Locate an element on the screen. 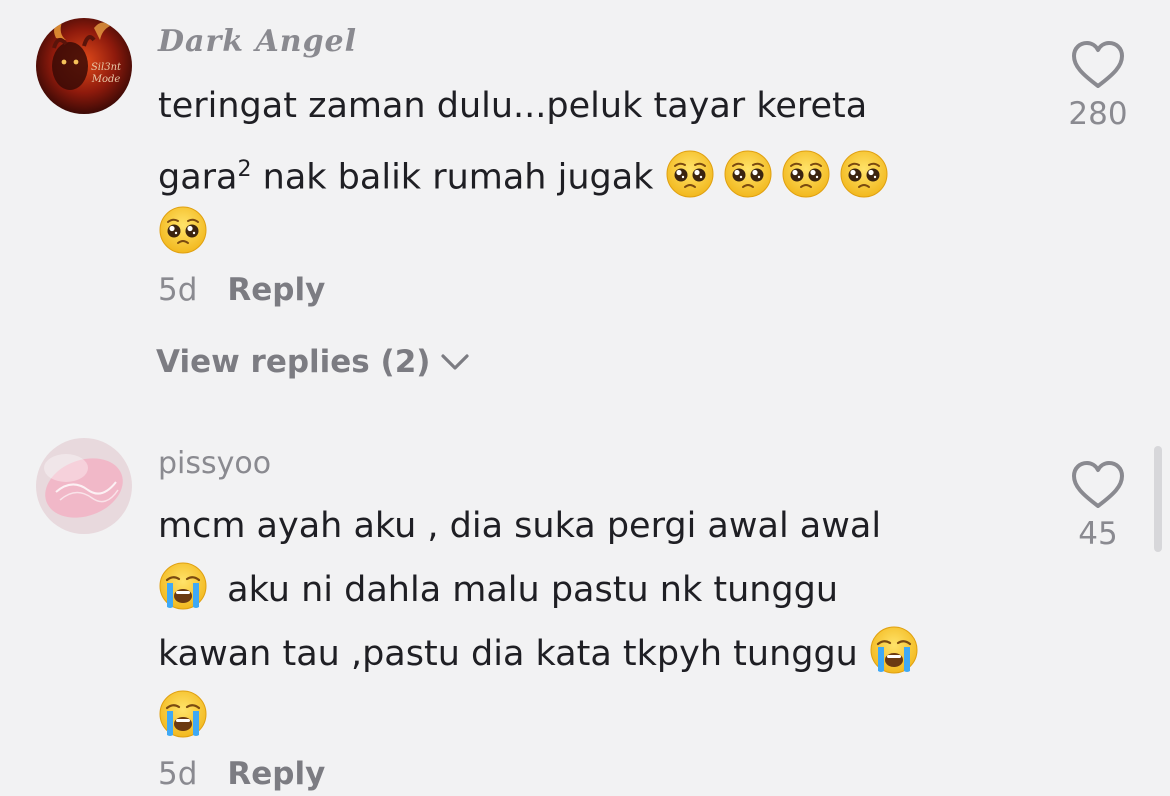 This screenshot has height=796, width=1170. comment-line-text: aku ni dahla malu pastu nk tunggu is located at coordinates (533, 590).